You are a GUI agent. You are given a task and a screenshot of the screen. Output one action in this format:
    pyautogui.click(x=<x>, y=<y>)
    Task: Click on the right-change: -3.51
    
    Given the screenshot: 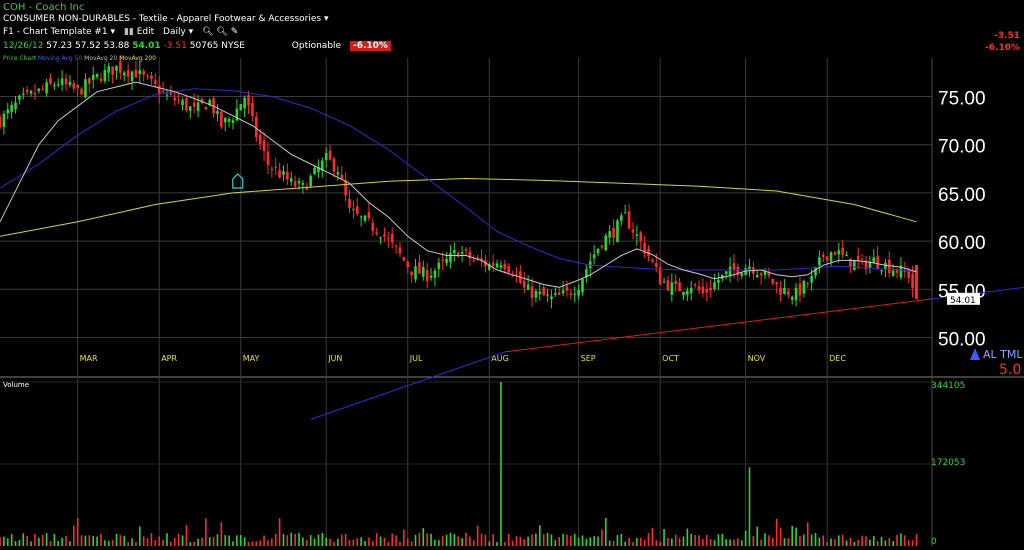 What is the action you would take?
    pyautogui.click(x=1007, y=36)
    